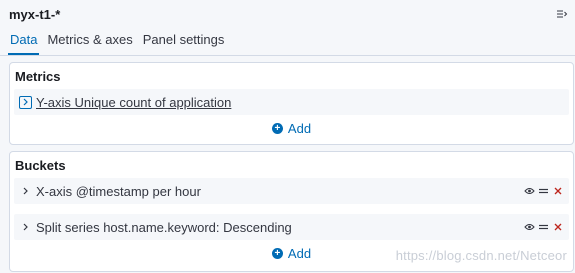 The height and width of the screenshot is (273, 575). I want to click on bucket-agg-label: X-axis @timestamp per hour, so click(118, 191).